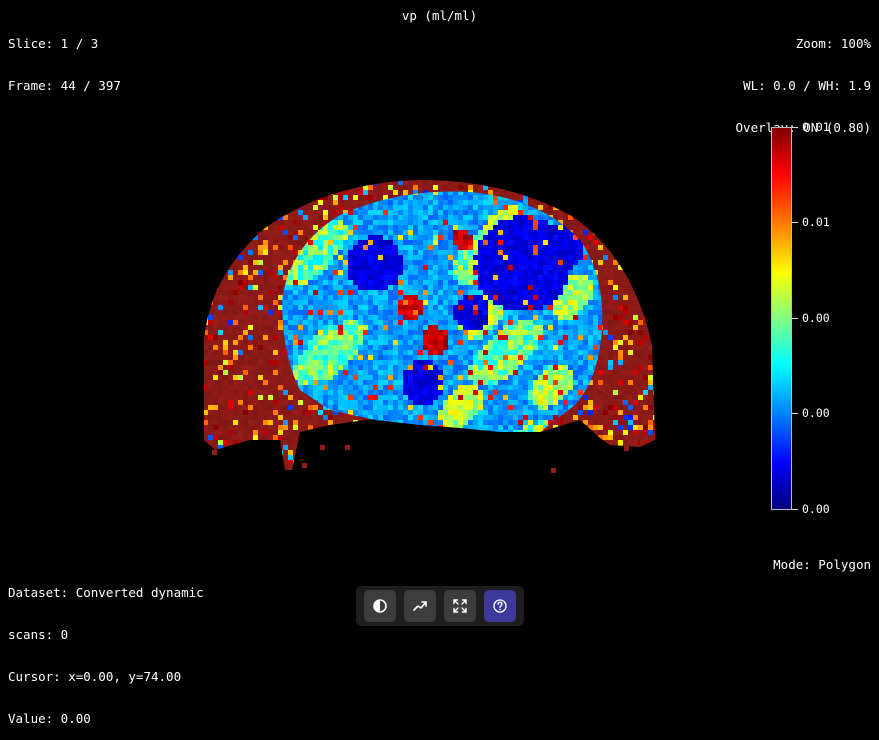 The height and width of the screenshot is (740, 879). I want to click on slice-frame-info: Slice: 1 / 3 Frame: 44 / 397, so click(64, 58).